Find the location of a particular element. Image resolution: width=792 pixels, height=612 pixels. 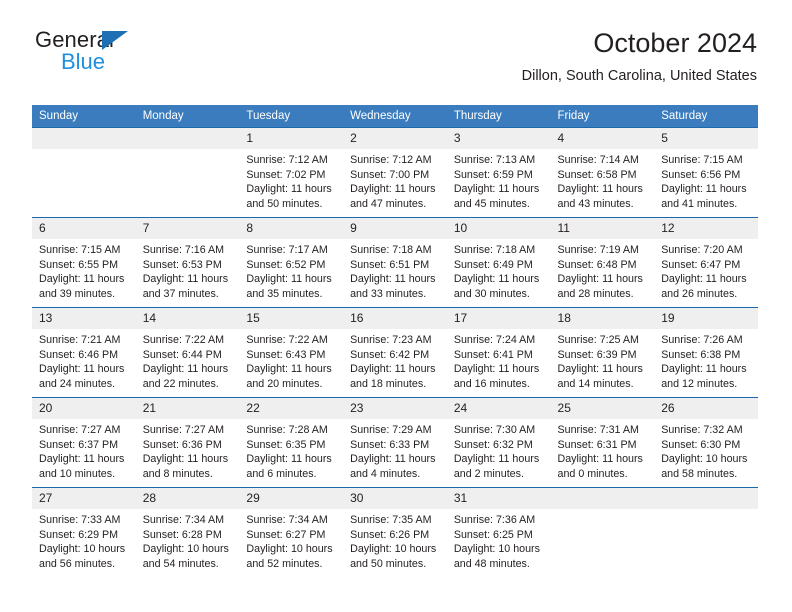

day-detail-line: Sunrise: 7:29 AM is located at coordinates (391, 430).